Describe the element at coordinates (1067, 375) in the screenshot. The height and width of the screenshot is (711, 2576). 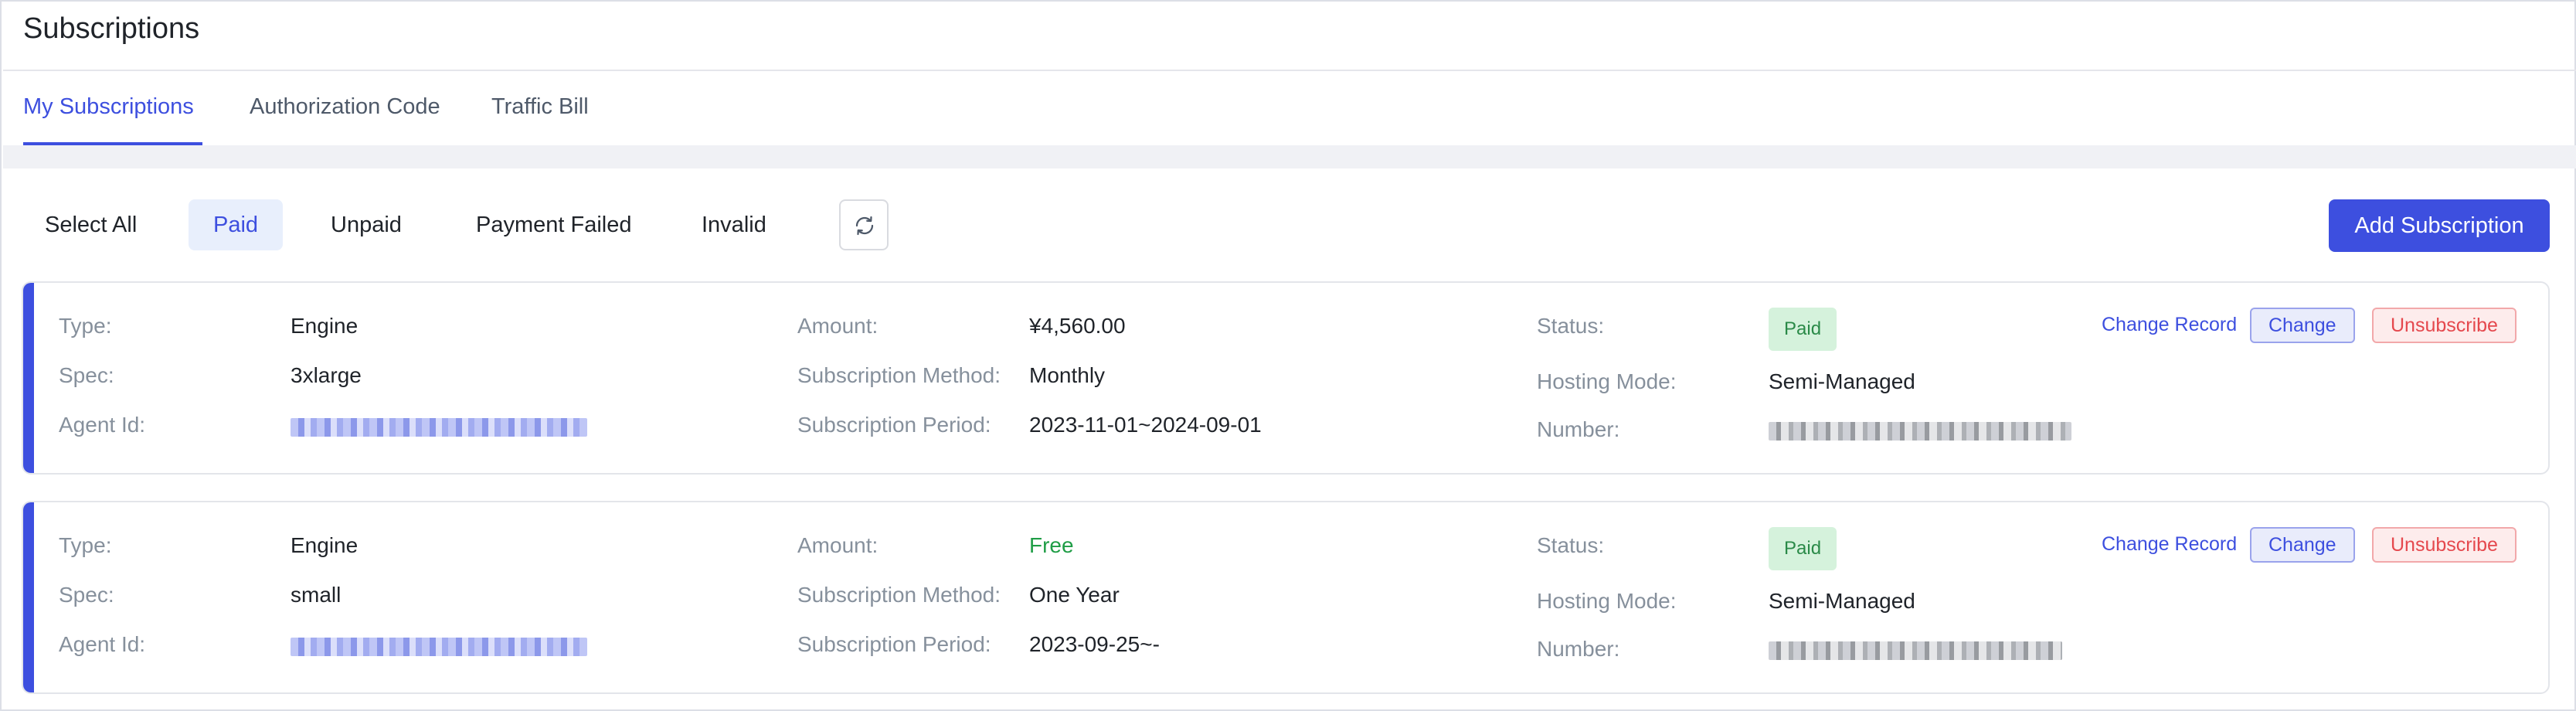
I see `subscription-method-value: Monthly` at that location.